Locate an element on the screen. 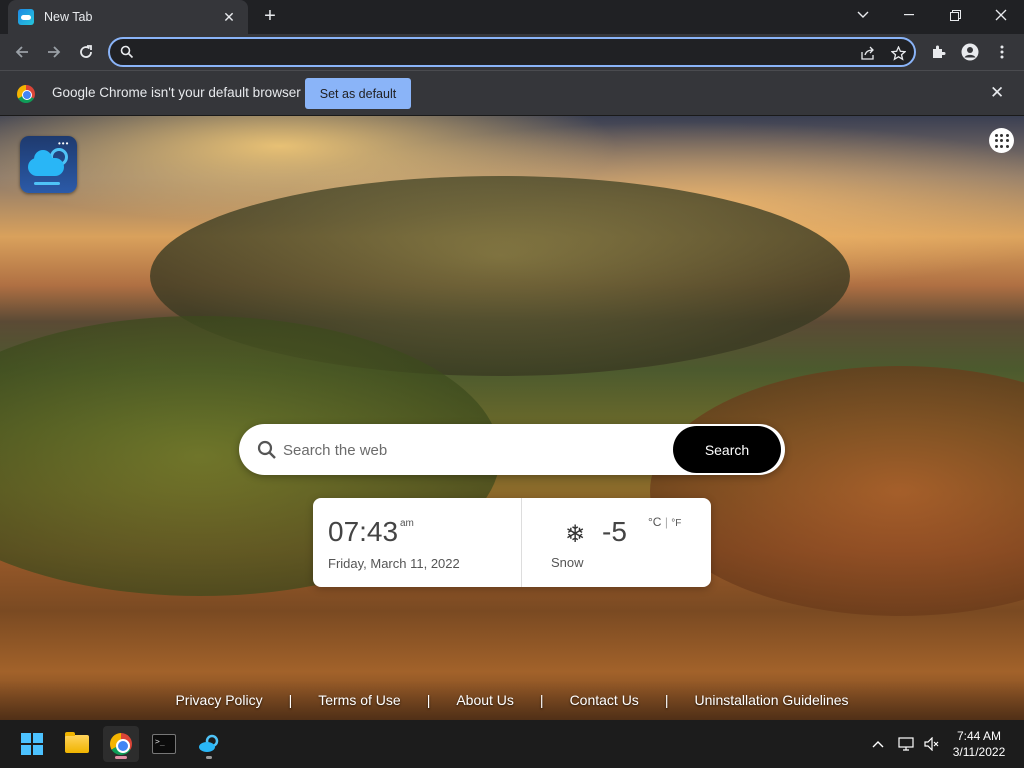 Image resolution: width=1024 pixels, height=768 pixels. running-app-indicator is located at coordinates (209, 757).